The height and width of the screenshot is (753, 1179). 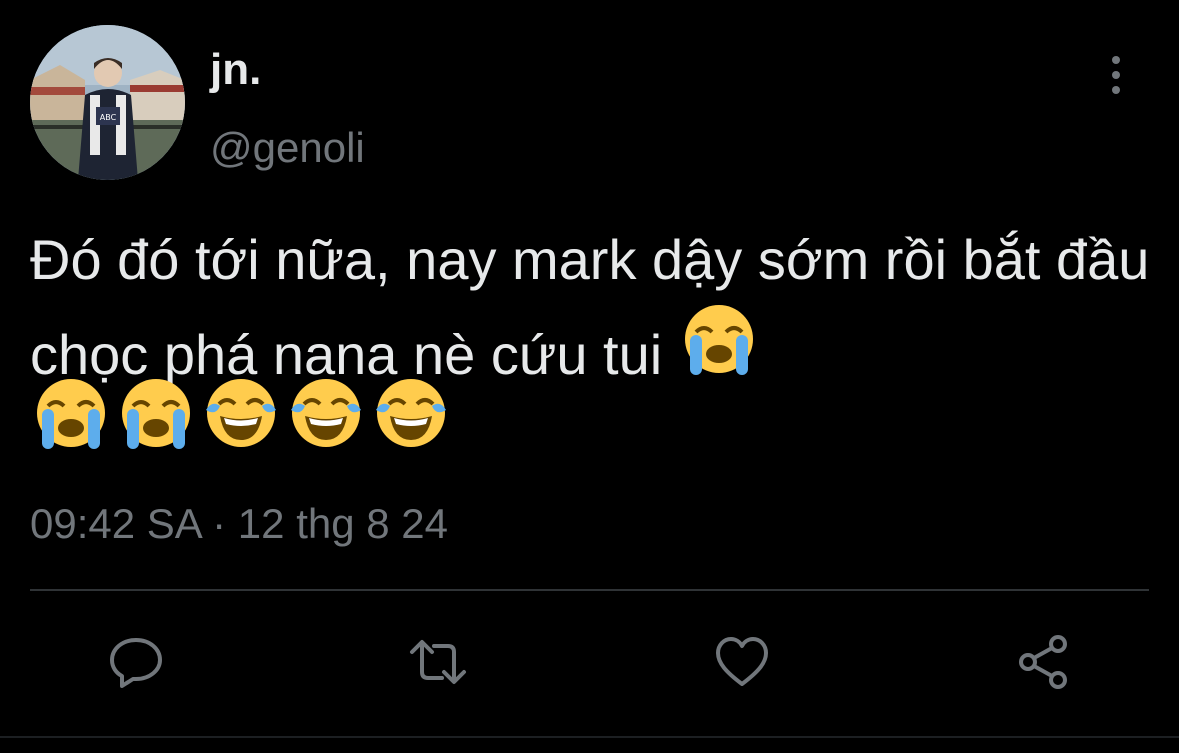 I want to click on divider, so click(x=589, y=590).